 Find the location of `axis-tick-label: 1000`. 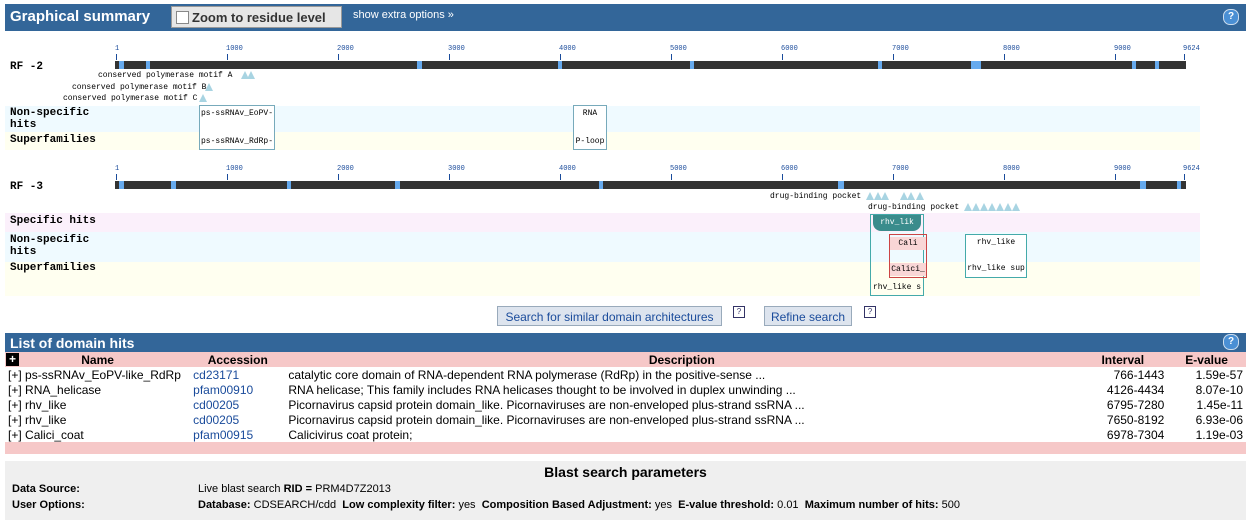

axis-tick-label: 1000 is located at coordinates (234, 169).